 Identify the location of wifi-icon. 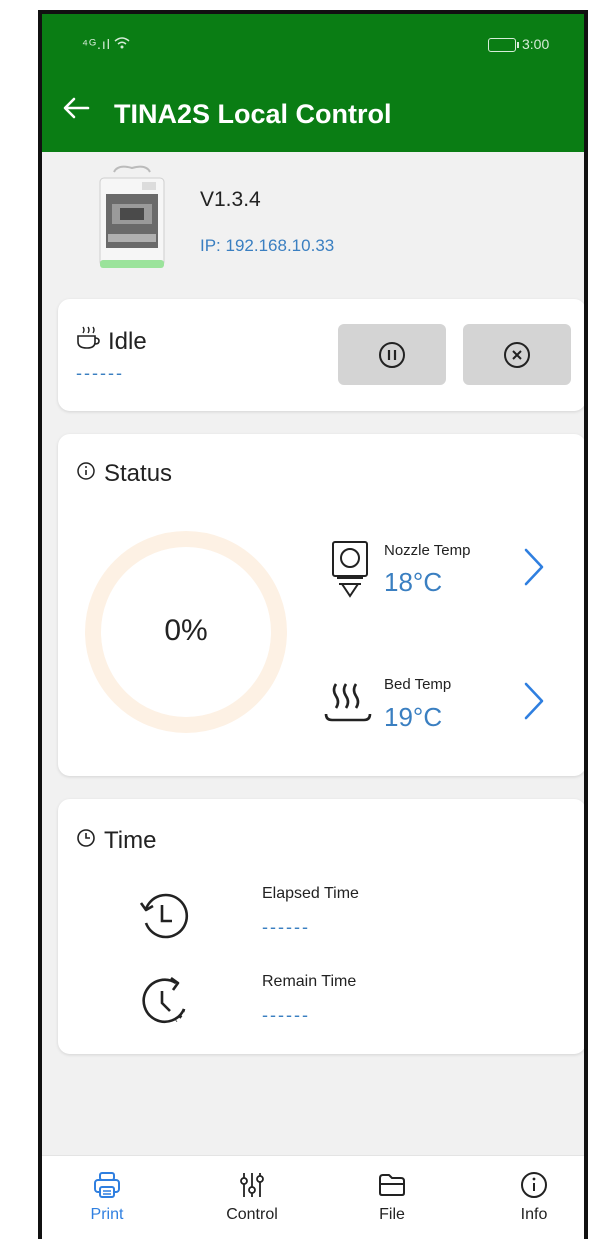
(122, 44).